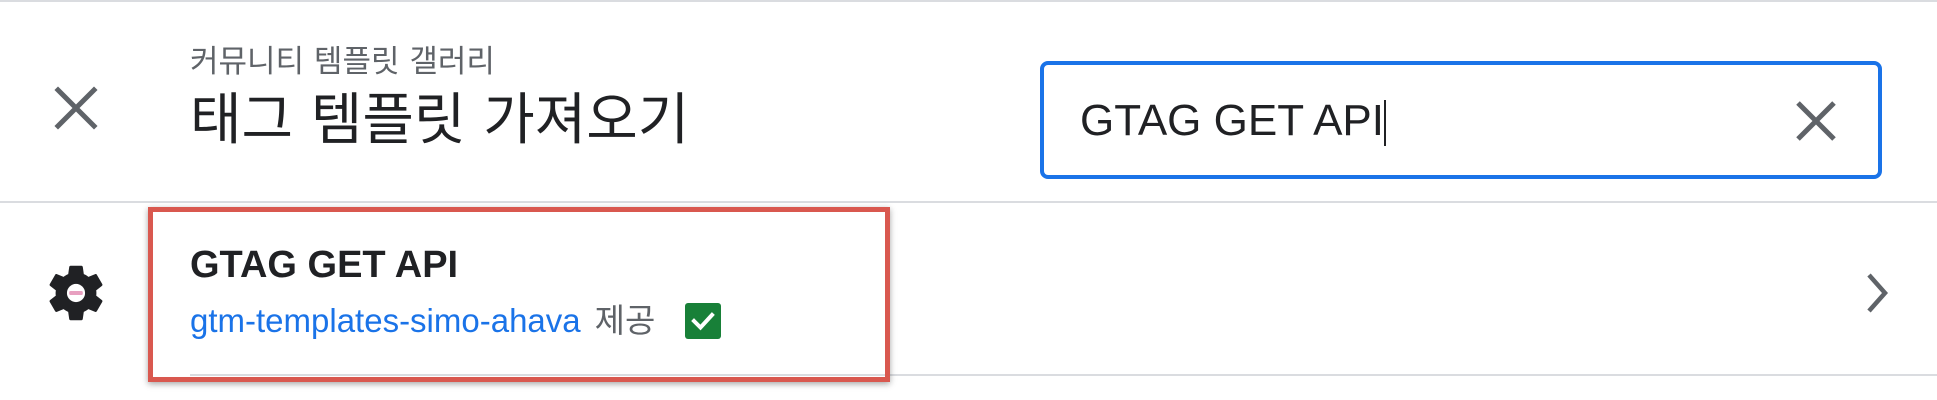 Image resolution: width=1937 pixels, height=400 pixels. I want to click on author-link: gtm-templates-simo-ahava, so click(385, 321).